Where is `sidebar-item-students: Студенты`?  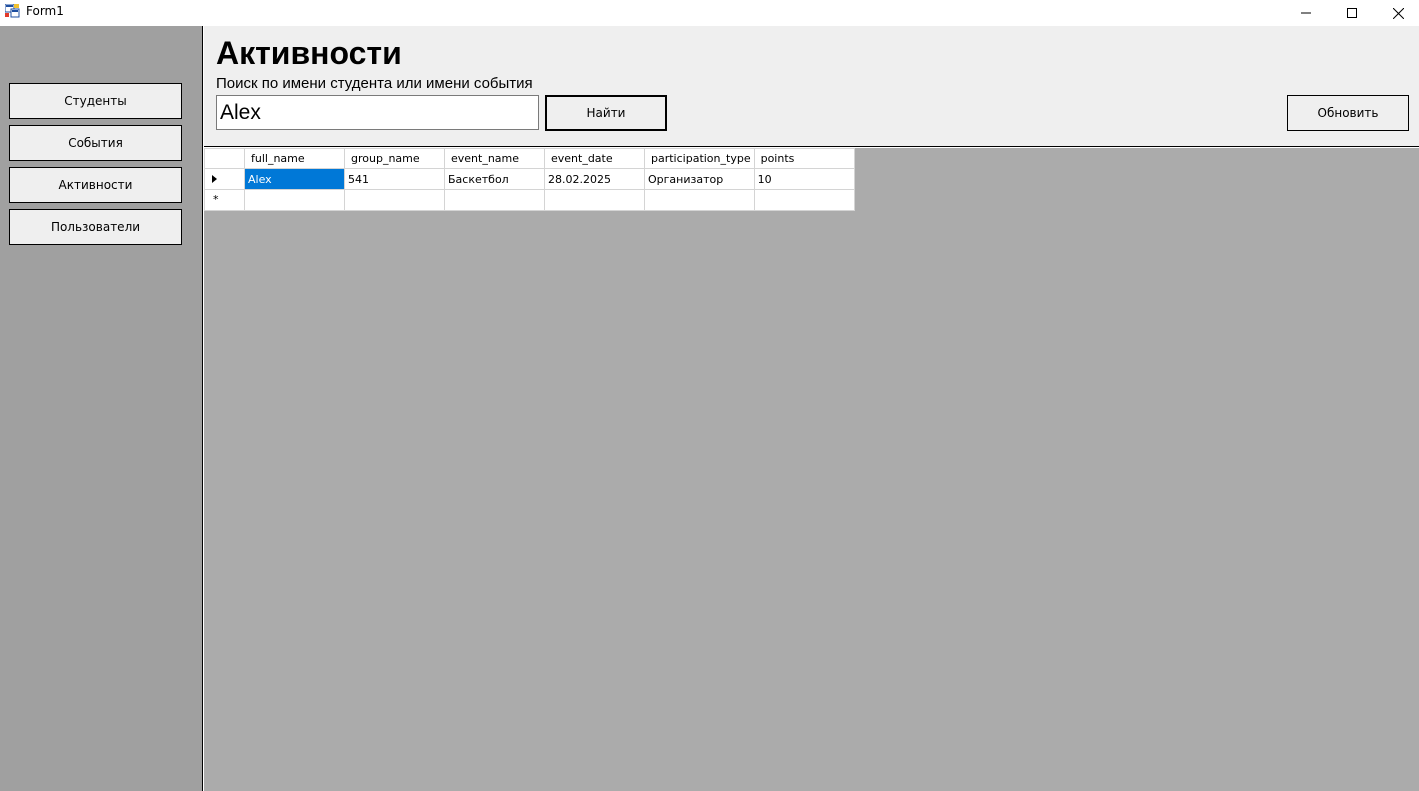
sidebar-item-students: Студенты is located at coordinates (95, 101).